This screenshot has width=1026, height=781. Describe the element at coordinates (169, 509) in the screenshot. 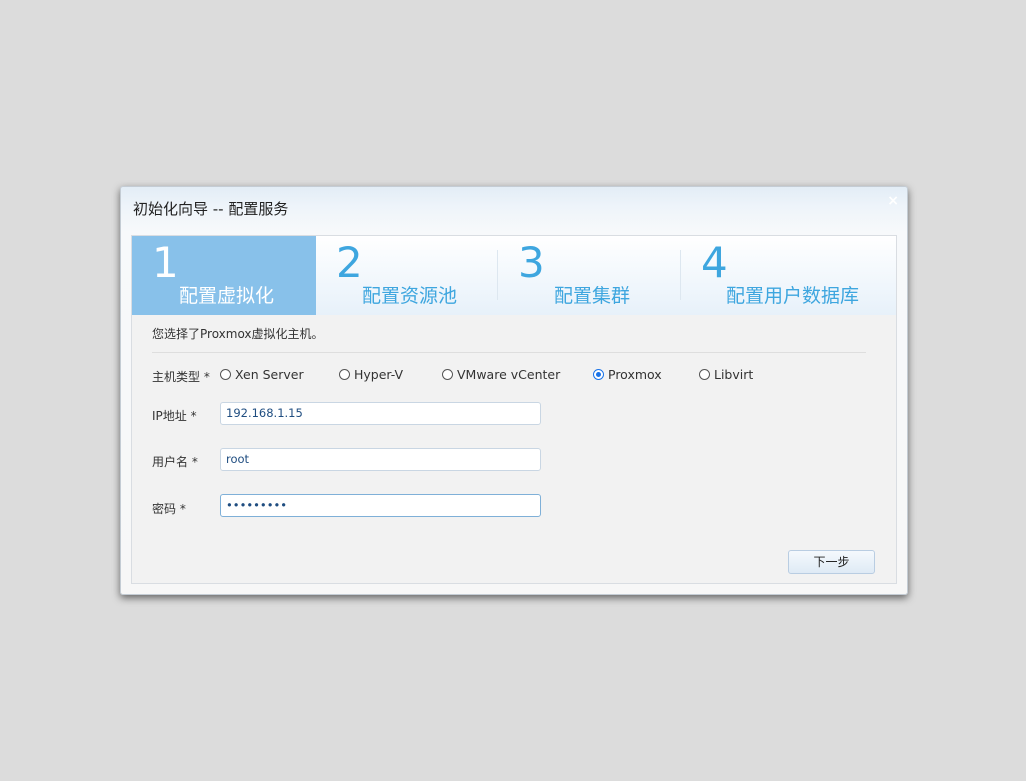

I see `password-label: 密码 *` at that location.